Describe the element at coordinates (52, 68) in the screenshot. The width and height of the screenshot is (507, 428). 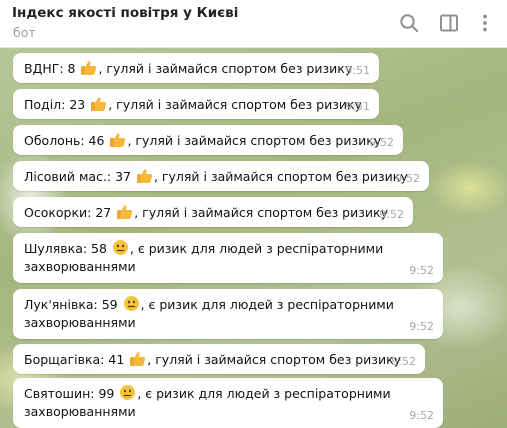
I see `message-text-prefix: ВДНГ: 8` at that location.